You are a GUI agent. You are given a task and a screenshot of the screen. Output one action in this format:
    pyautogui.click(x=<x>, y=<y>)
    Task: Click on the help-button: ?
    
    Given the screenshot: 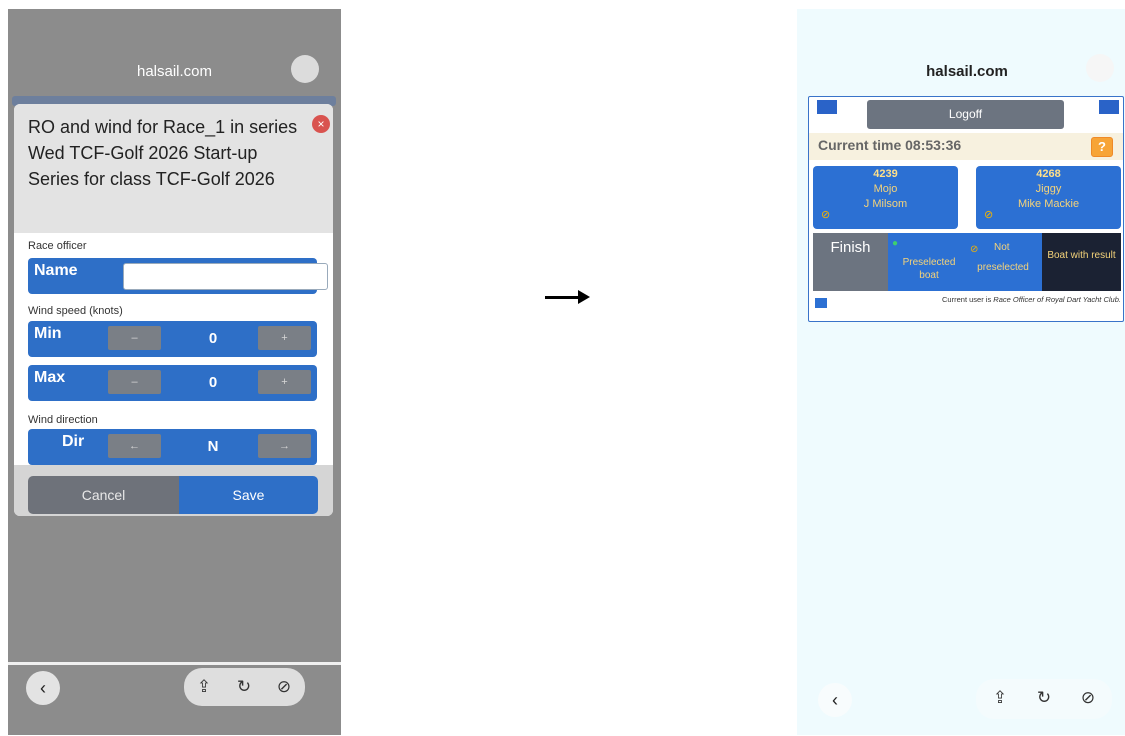 What is the action you would take?
    pyautogui.click(x=1102, y=147)
    